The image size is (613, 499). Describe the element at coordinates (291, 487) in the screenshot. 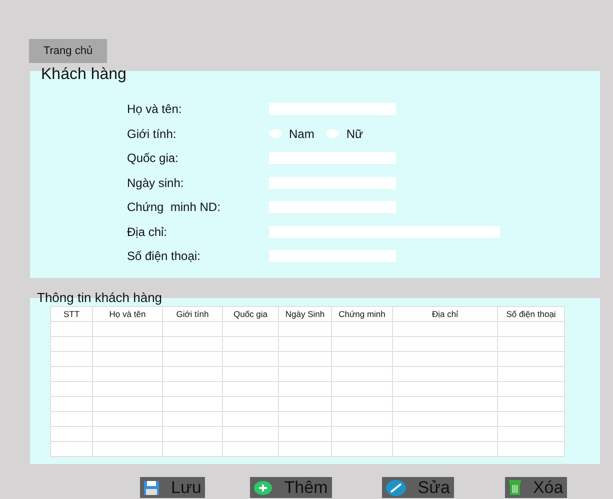

I see `add-button: Thêm` at that location.